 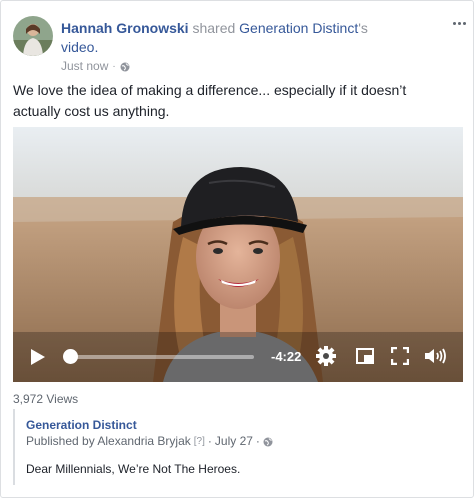 I want to click on view-count: 3,972 Views, so click(x=46, y=399).